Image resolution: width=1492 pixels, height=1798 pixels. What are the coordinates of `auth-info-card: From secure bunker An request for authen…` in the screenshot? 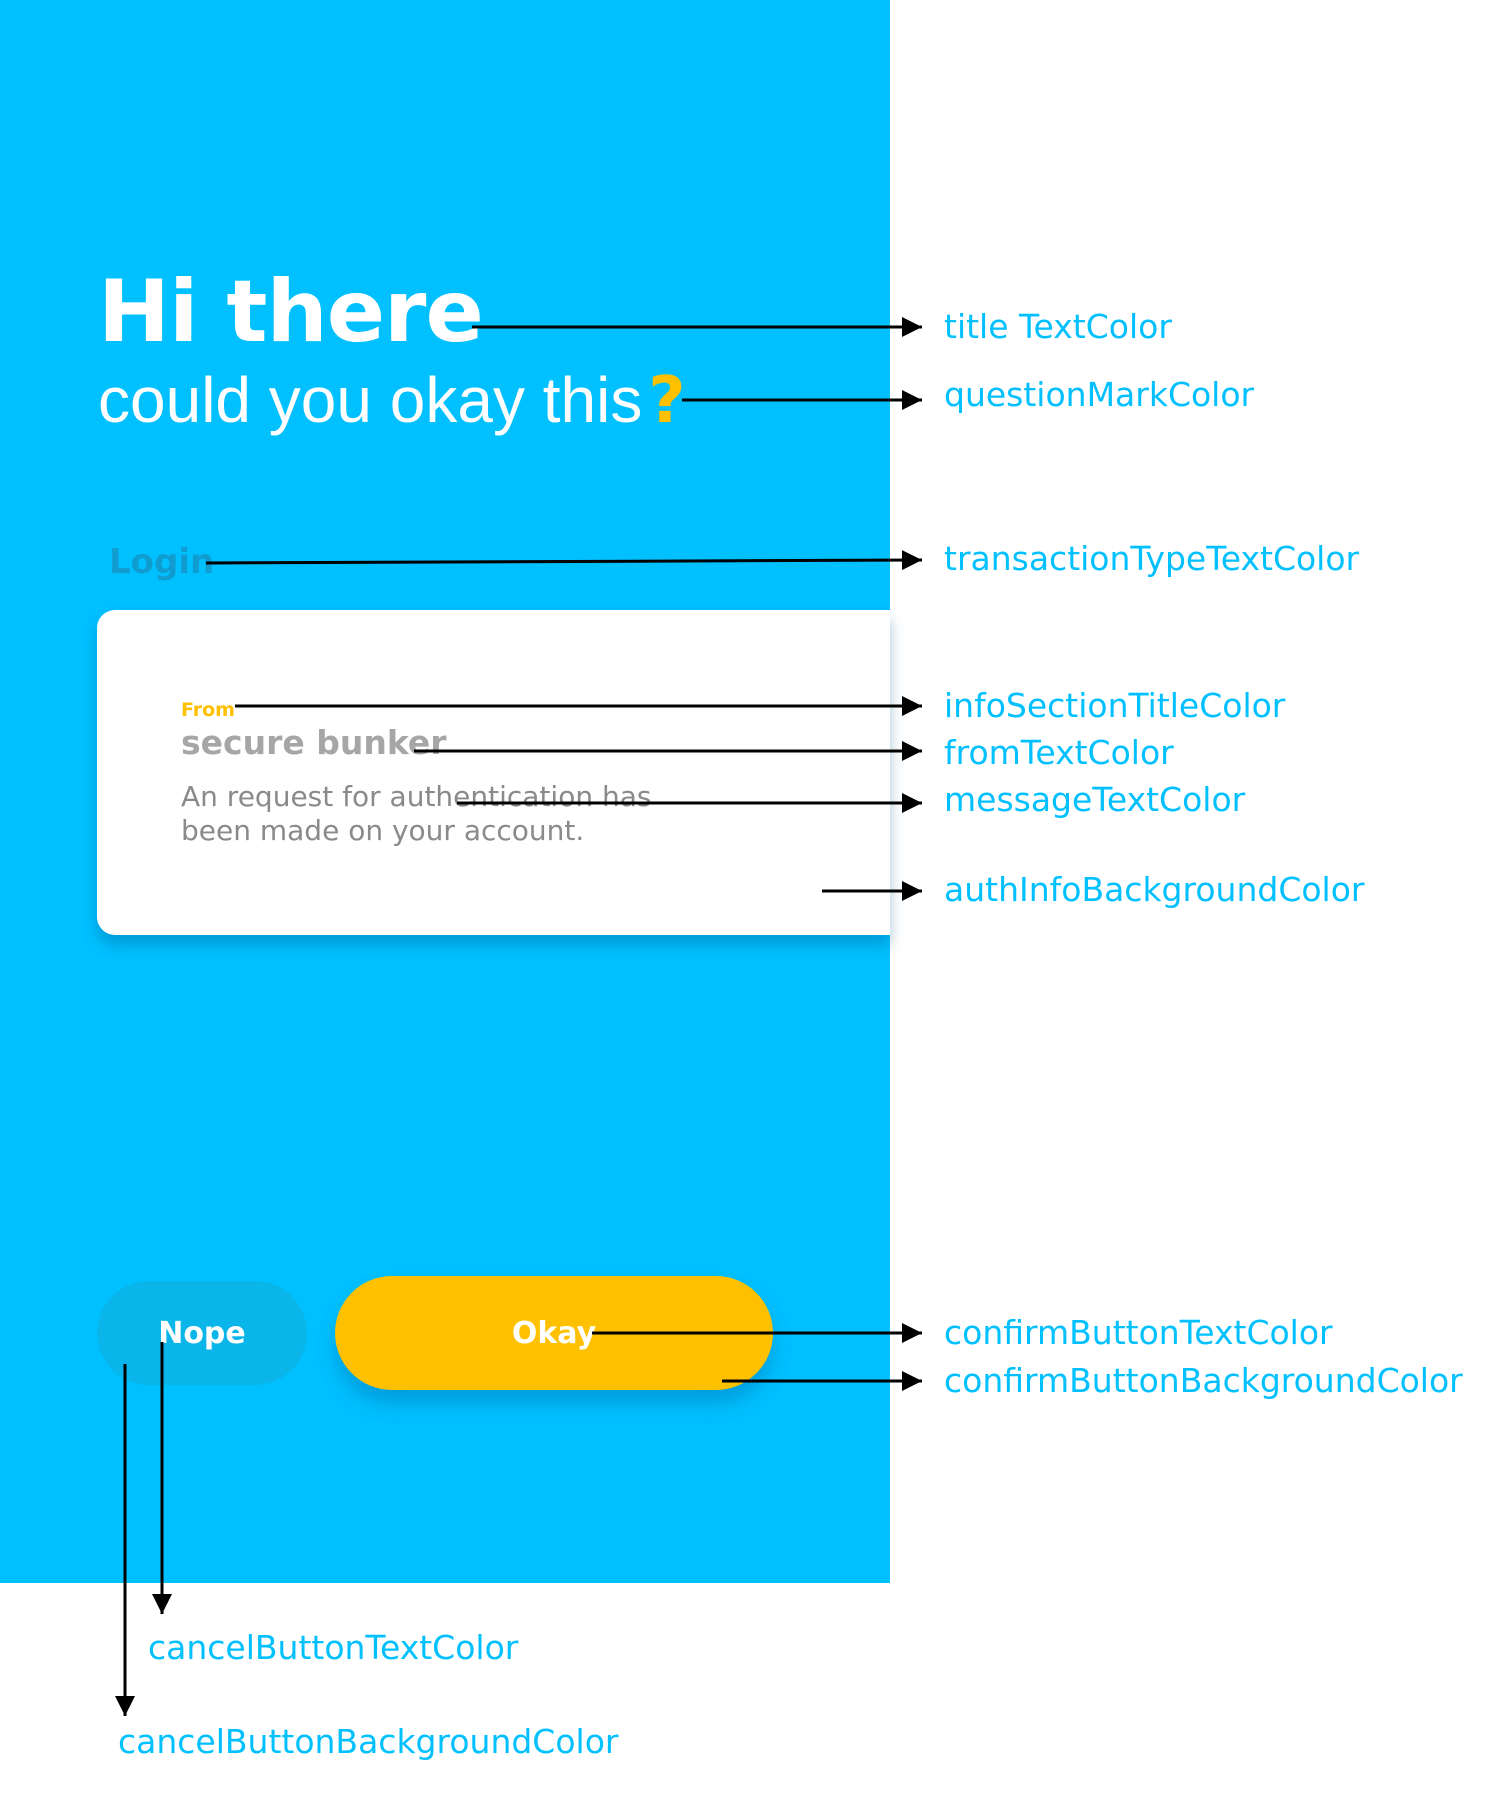 It's located at (493, 772).